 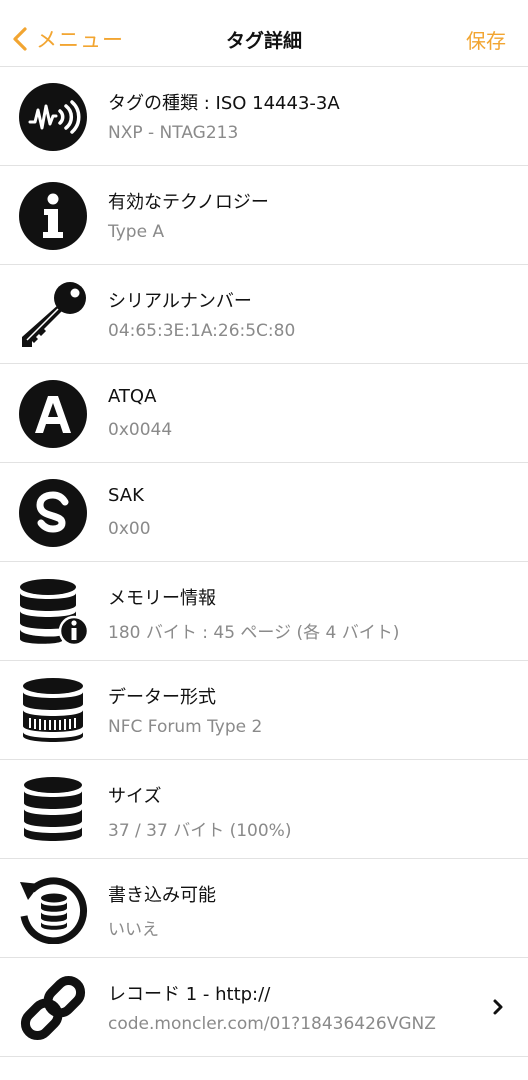 What do you see at coordinates (263, 41) in the screenshot?
I see `page-title: タグ詳細` at bounding box center [263, 41].